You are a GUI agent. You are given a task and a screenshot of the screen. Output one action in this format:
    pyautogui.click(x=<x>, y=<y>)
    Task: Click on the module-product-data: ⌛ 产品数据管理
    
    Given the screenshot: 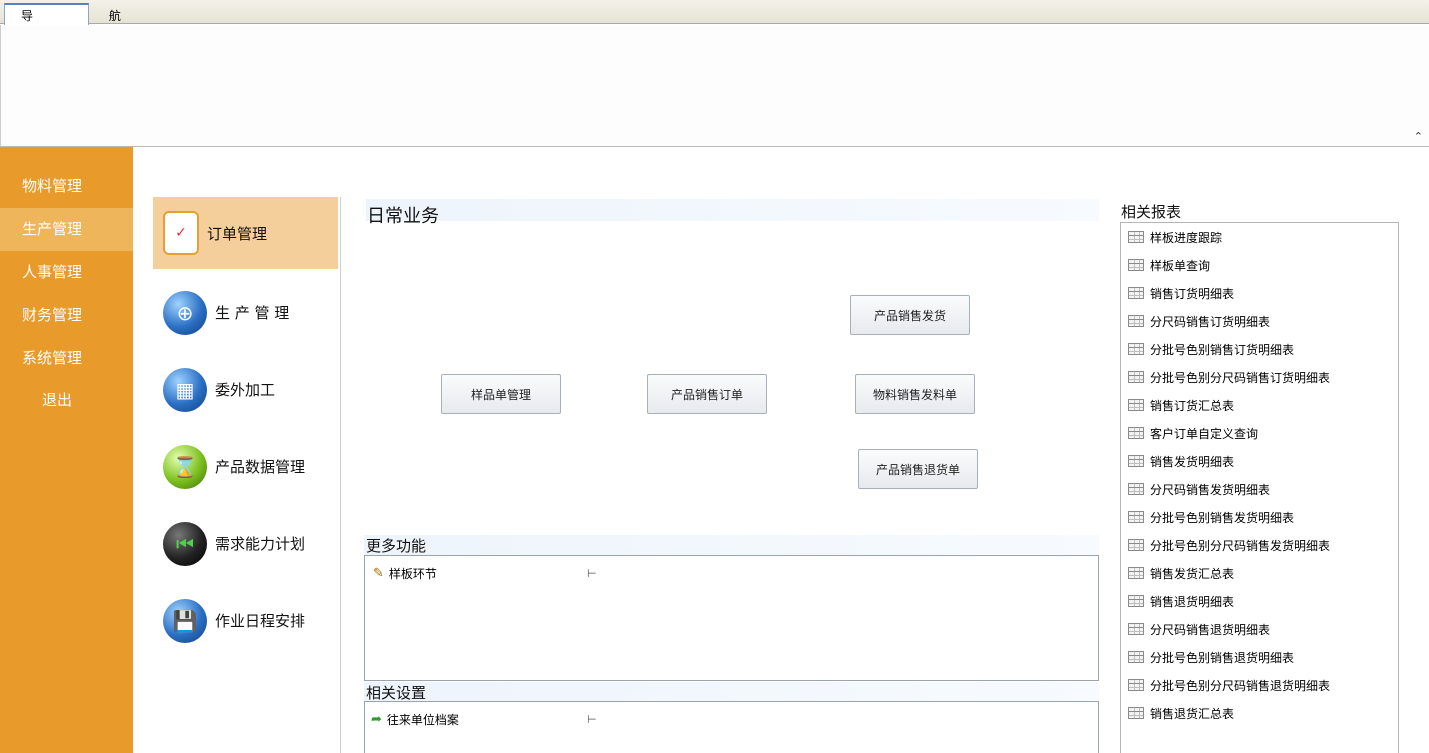 What is the action you would take?
    pyautogui.click(x=245, y=466)
    